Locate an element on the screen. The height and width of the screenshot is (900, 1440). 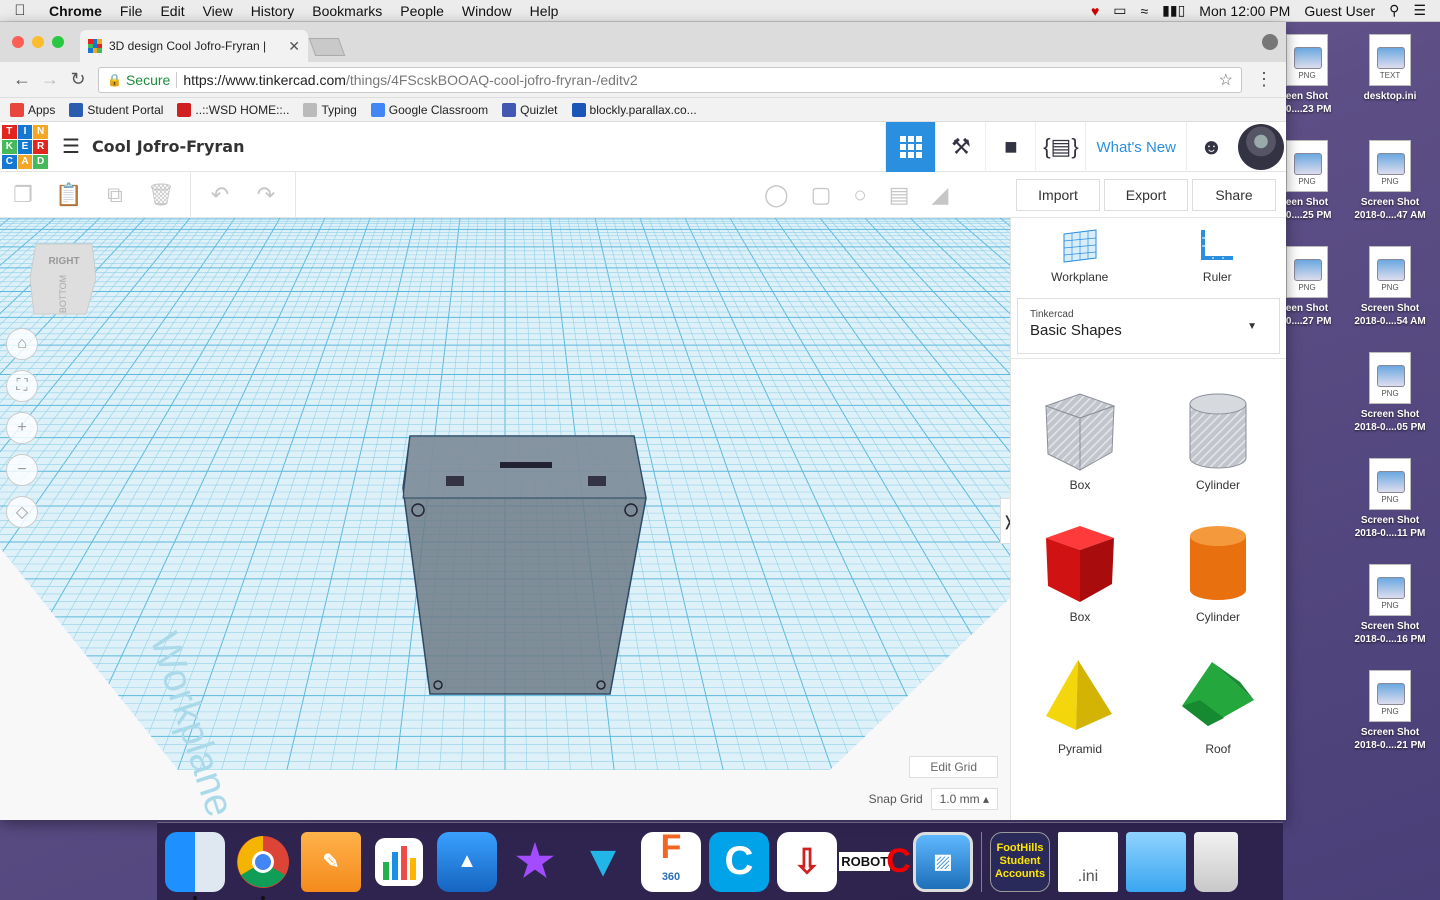
fusion-360-icon: F 360 is located at coordinates (671, 861).